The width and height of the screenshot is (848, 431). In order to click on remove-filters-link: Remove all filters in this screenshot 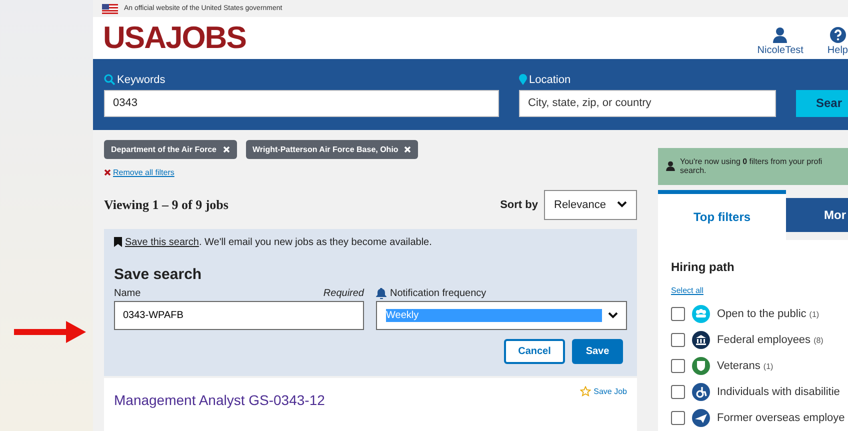, I will do `click(143, 172)`.